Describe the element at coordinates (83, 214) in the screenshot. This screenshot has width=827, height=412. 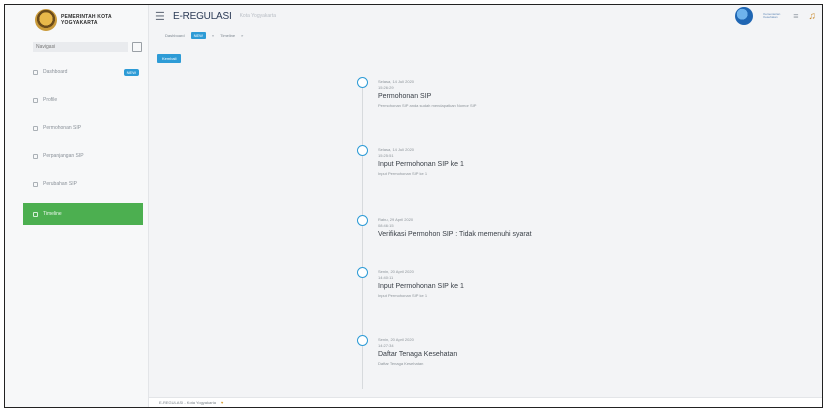
I see `sidebar-item-timeline: Timeline` at that location.